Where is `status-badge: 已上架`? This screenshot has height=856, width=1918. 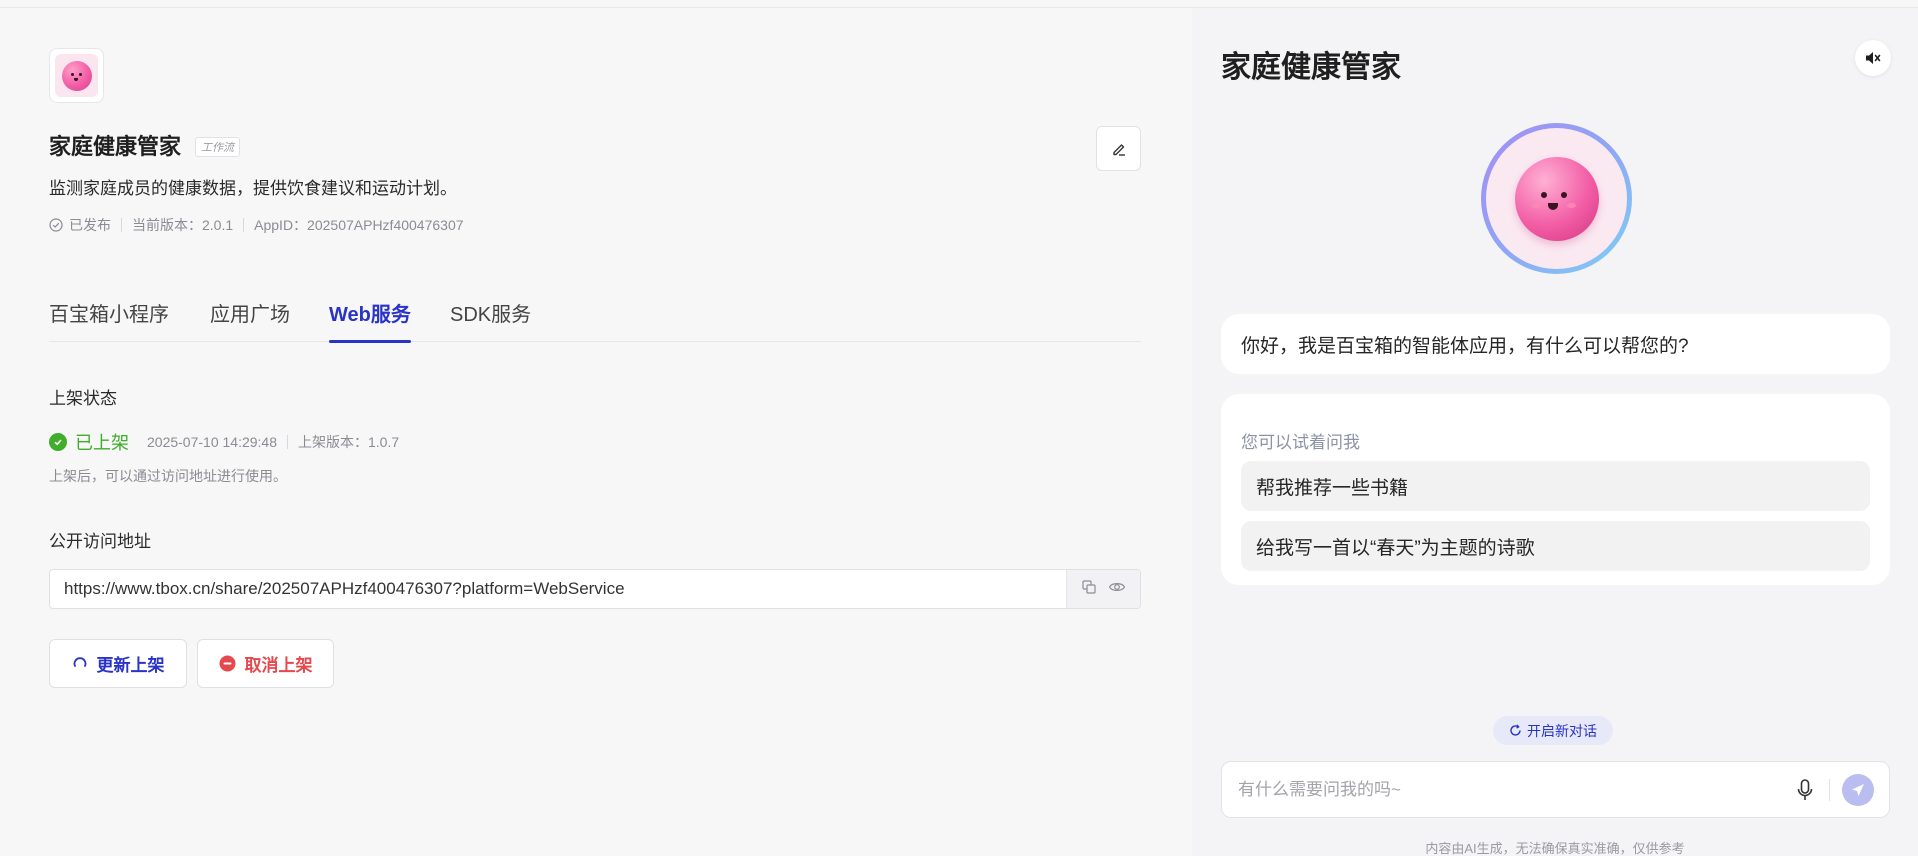 status-badge: 已上架 is located at coordinates (89, 442).